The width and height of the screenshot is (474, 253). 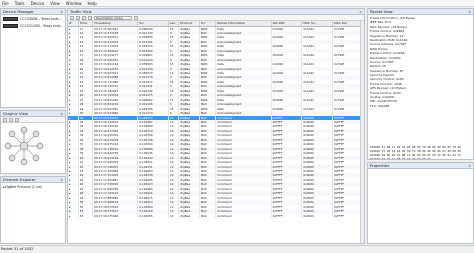 I want to click on status-bar: Packet 31 of 1052, so click(x=237, y=248).